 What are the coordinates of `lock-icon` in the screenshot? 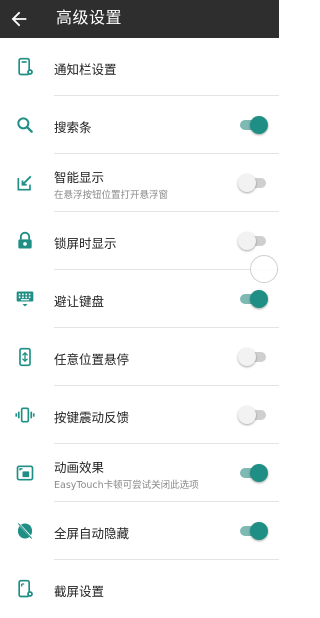 It's located at (25, 240).